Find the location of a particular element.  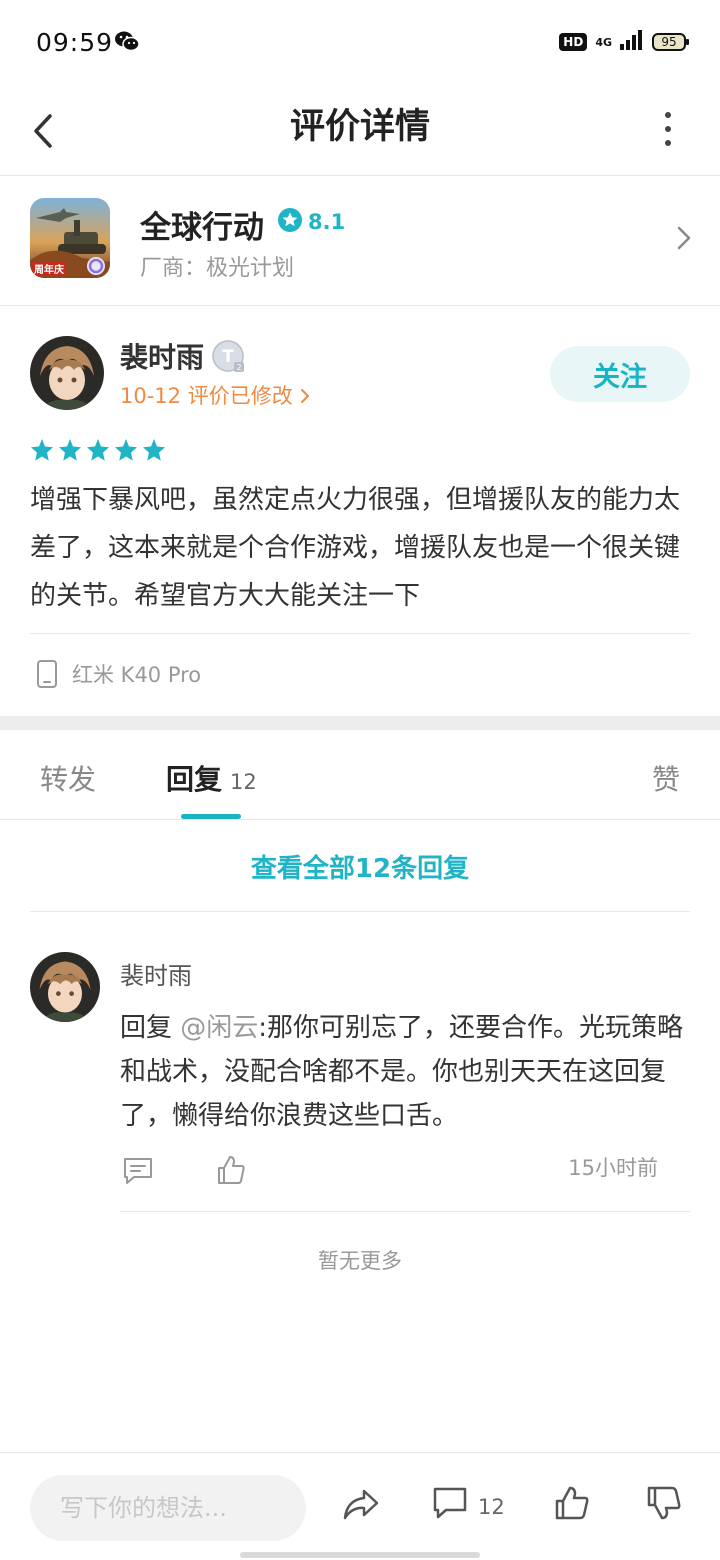

game-rating: 8.1 is located at coordinates (311, 222).